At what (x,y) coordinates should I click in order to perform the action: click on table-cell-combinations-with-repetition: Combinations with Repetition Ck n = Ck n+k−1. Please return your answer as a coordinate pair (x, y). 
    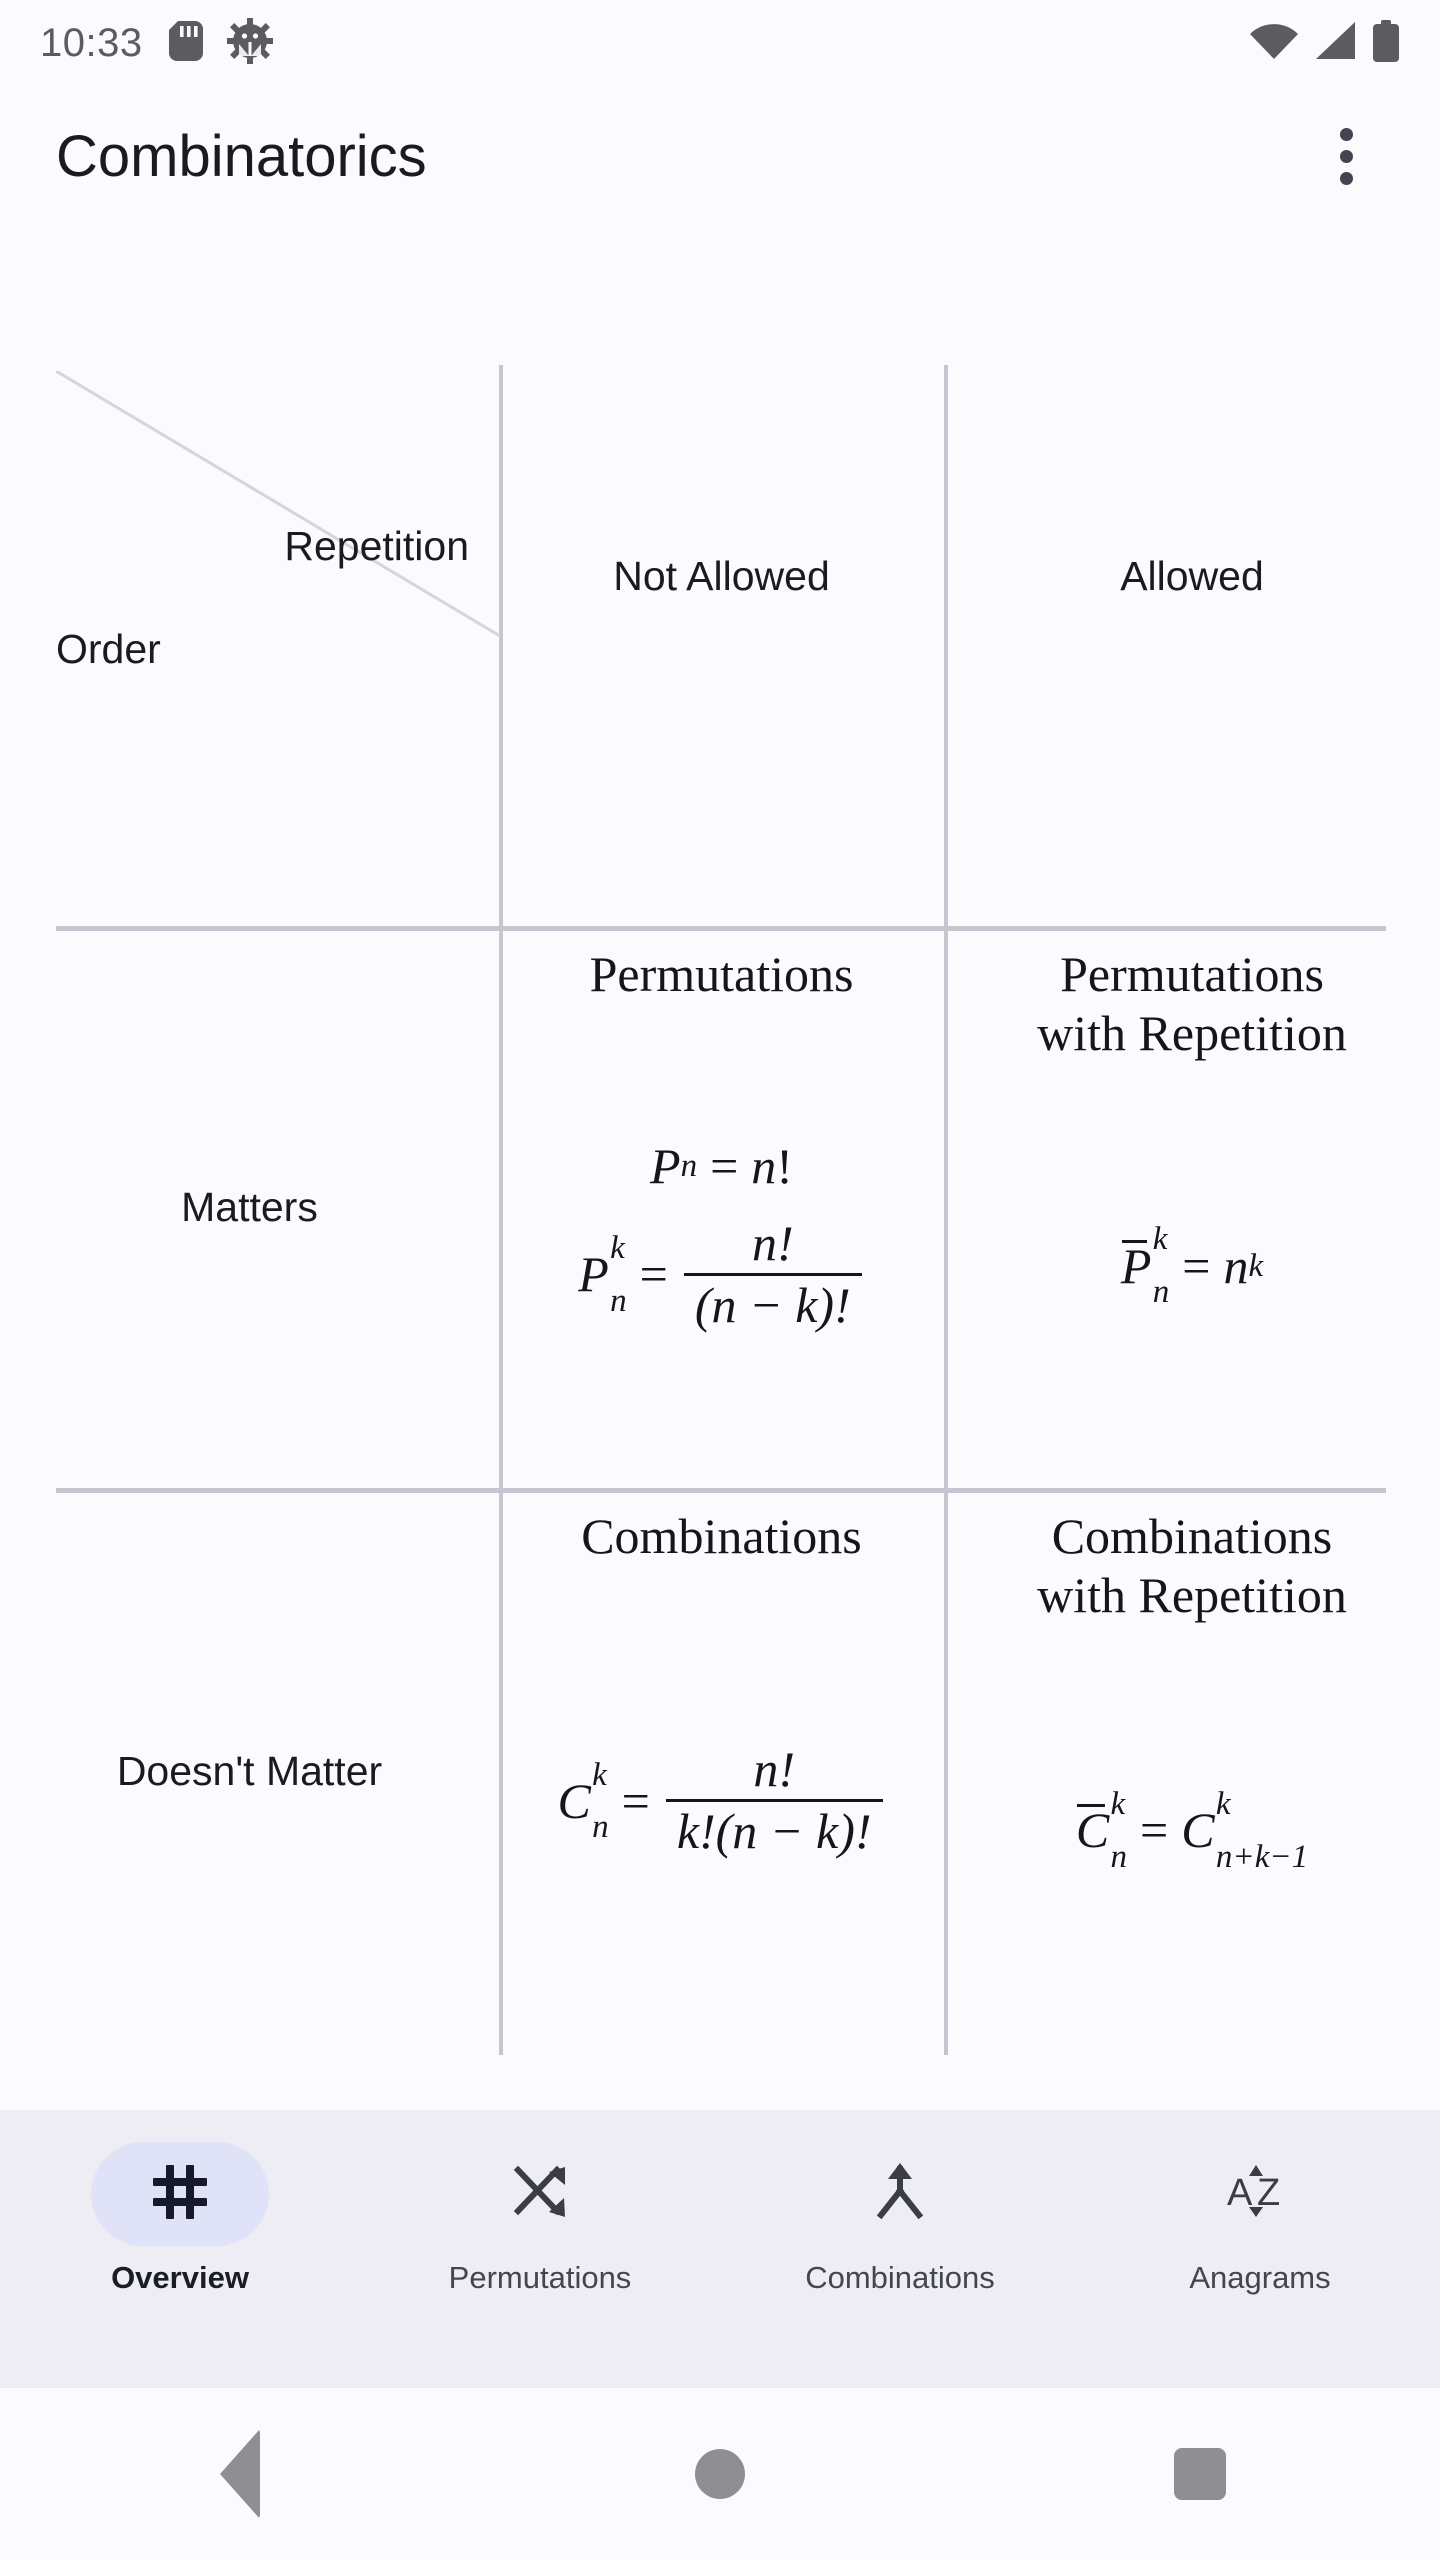
    Looking at the image, I should click on (1192, 1771).